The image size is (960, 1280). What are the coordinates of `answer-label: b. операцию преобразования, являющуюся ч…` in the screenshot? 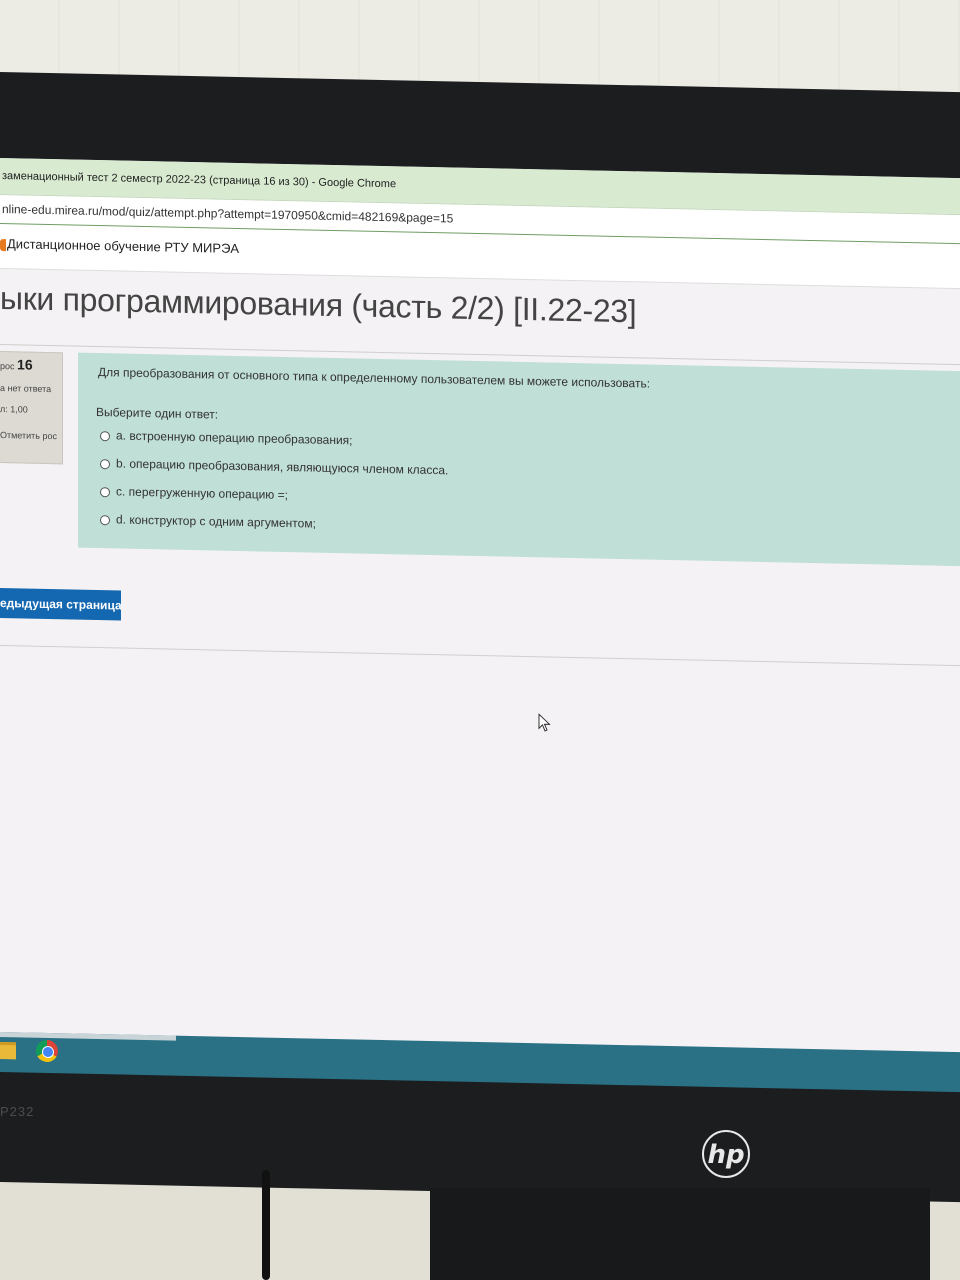 It's located at (282, 467).